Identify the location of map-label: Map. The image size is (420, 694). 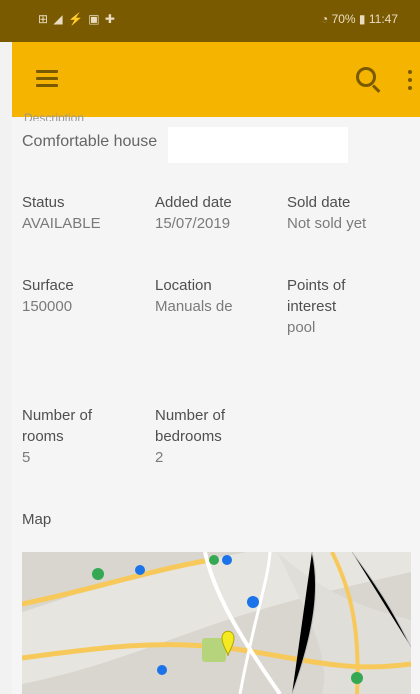
(82, 519).